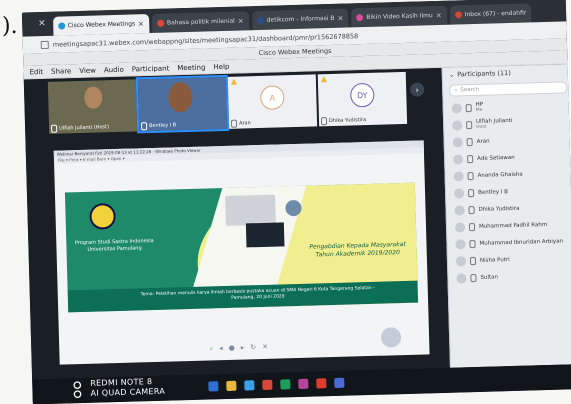 This screenshot has height=404, width=571. Describe the element at coordinates (253, 347) in the screenshot. I see `rotate-icon: ↻` at that location.